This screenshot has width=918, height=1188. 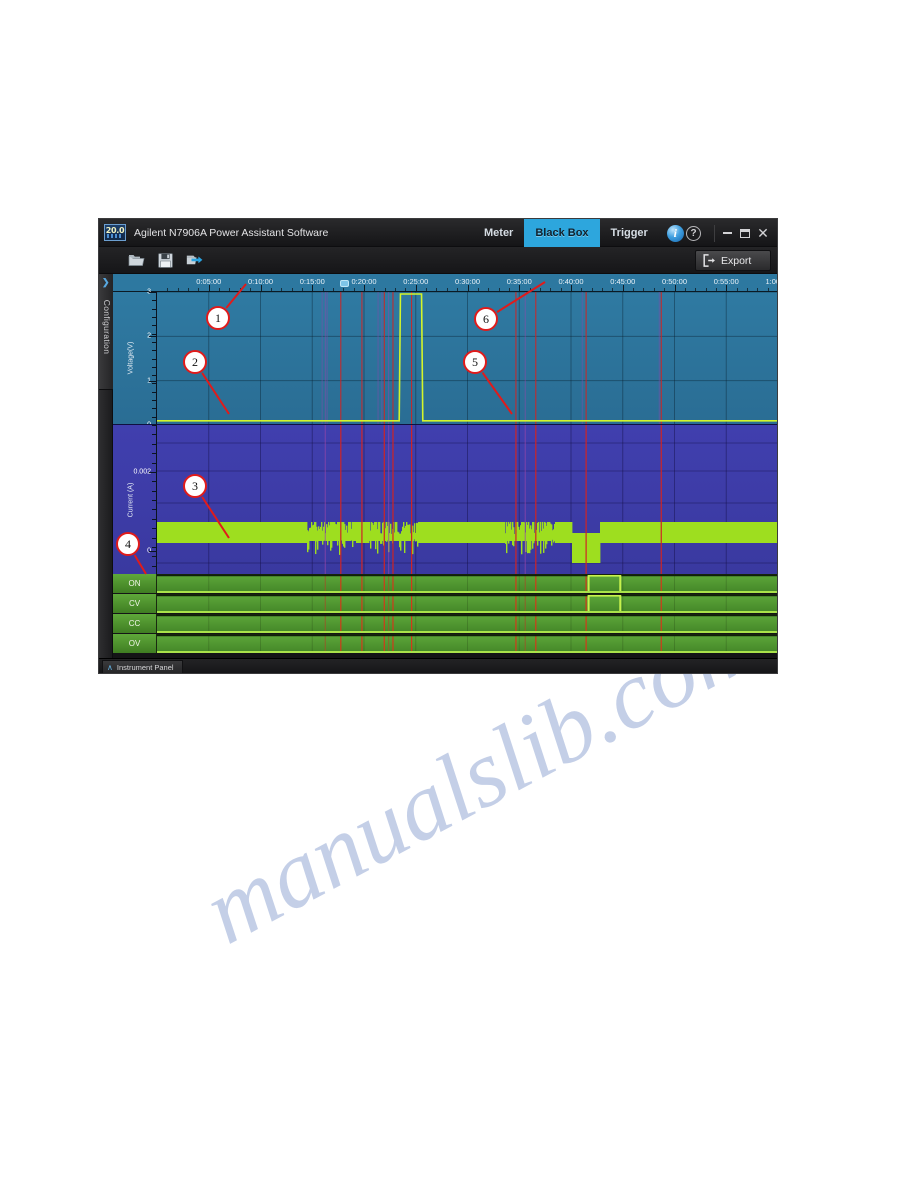 What do you see at coordinates (135, 623) in the screenshot?
I see `status-row-label-cc: CC` at bounding box center [135, 623].